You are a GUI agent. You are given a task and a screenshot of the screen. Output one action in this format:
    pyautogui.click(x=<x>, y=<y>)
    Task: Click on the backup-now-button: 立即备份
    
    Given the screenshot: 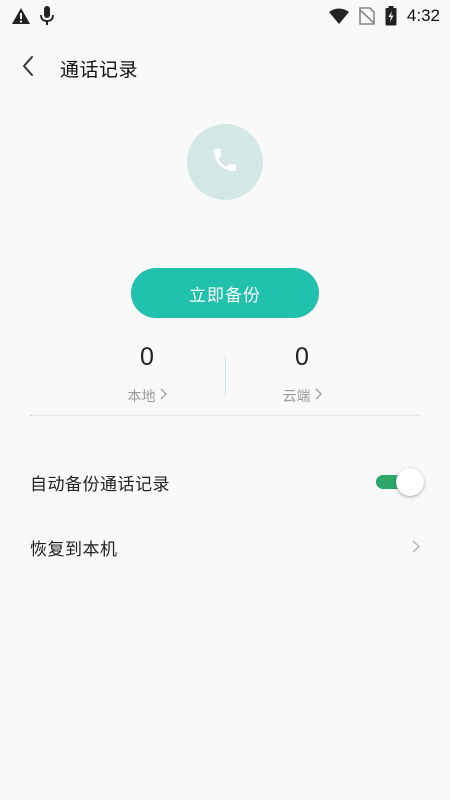 What is the action you would take?
    pyautogui.click(x=225, y=293)
    